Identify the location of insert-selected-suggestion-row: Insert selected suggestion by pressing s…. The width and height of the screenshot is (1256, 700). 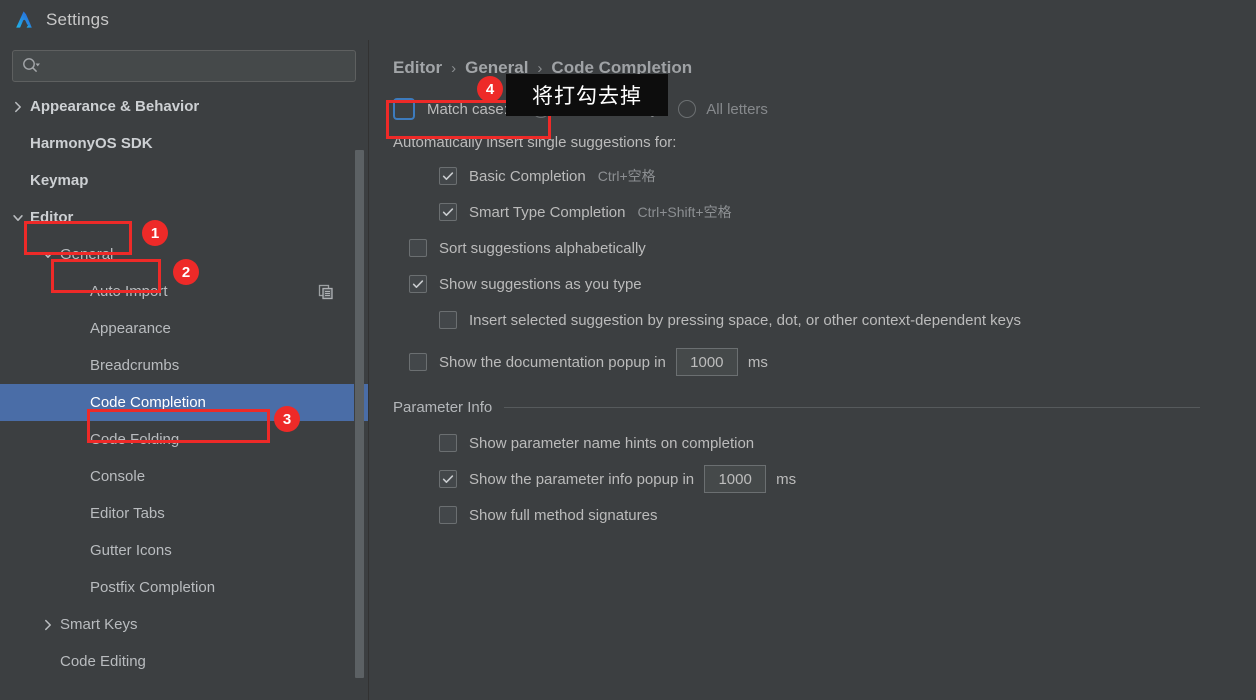
(847, 320).